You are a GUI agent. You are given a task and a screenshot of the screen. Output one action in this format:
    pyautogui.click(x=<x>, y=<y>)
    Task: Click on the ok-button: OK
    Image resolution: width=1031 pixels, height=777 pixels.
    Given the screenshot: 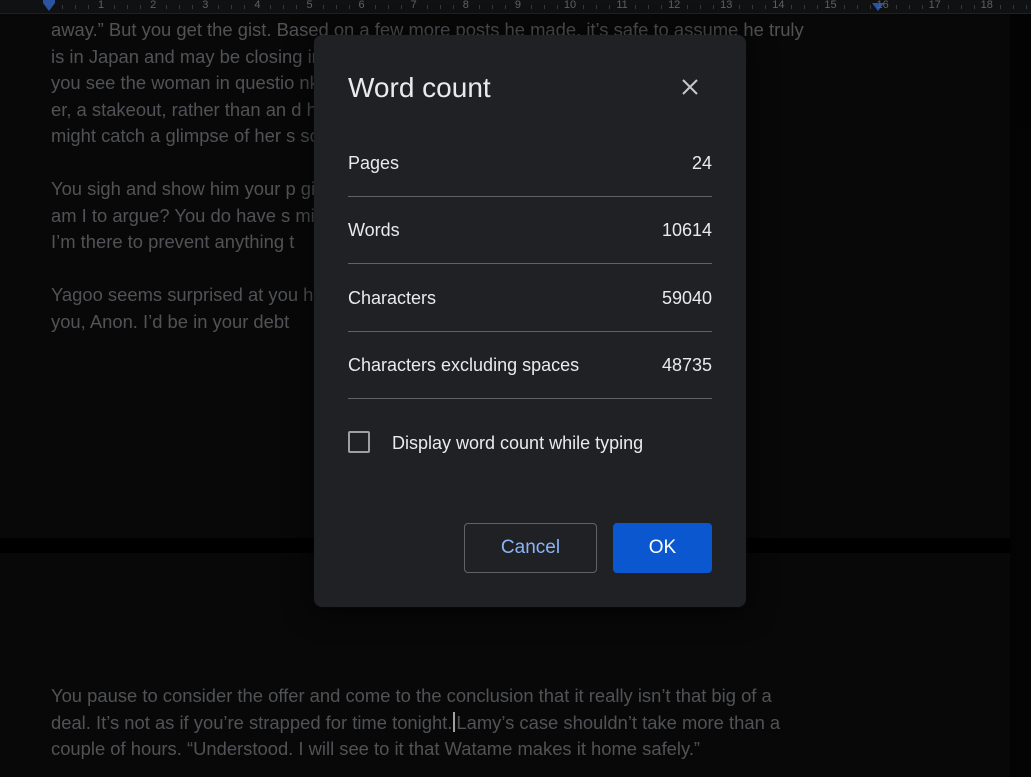 What is the action you would take?
    pyautogui.click(x=662, y=548)
    